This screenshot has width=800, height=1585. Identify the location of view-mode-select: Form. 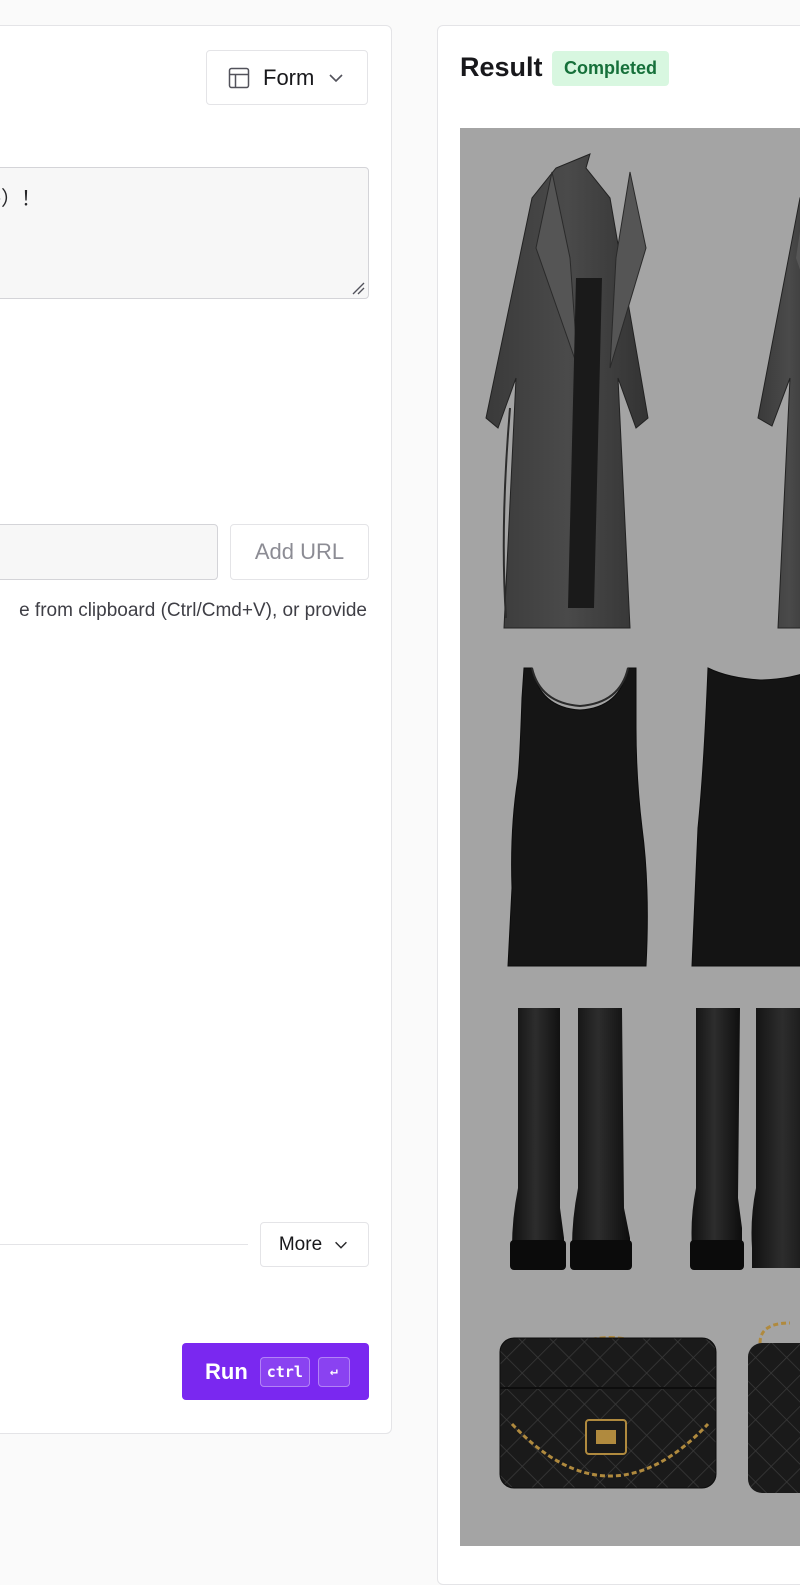
(287, 77).